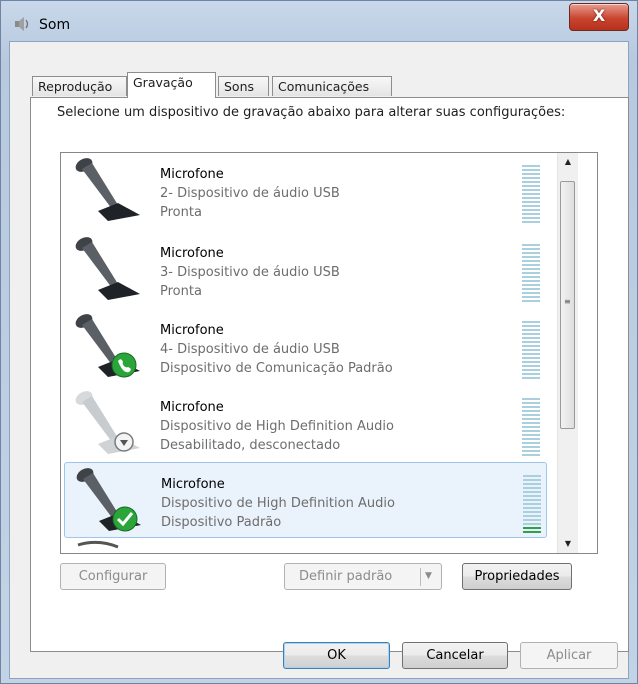  I want to click on window-title: Som, so click(55, 25).